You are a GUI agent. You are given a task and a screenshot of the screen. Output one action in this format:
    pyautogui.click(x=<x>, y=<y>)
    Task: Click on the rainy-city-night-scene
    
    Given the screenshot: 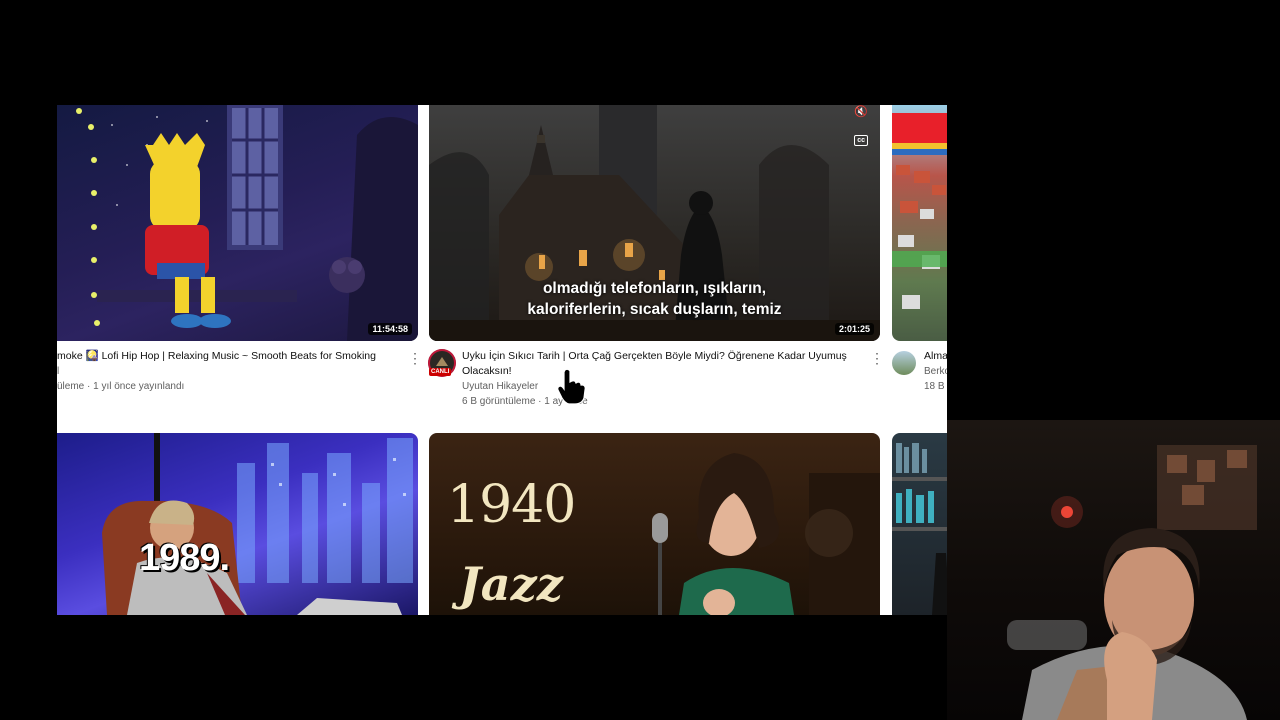 What is the action you would take?
    pyautogui.click(x=257, y=524)
    